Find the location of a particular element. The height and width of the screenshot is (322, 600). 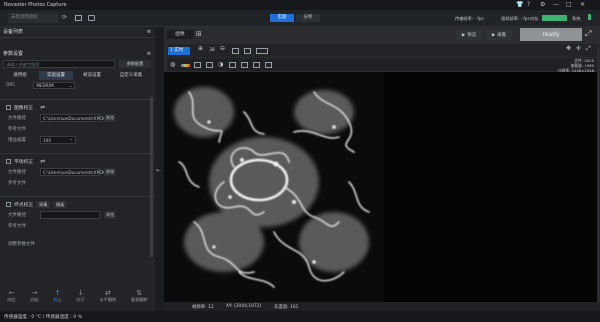

export-icon is located at coordinates (244, 65).